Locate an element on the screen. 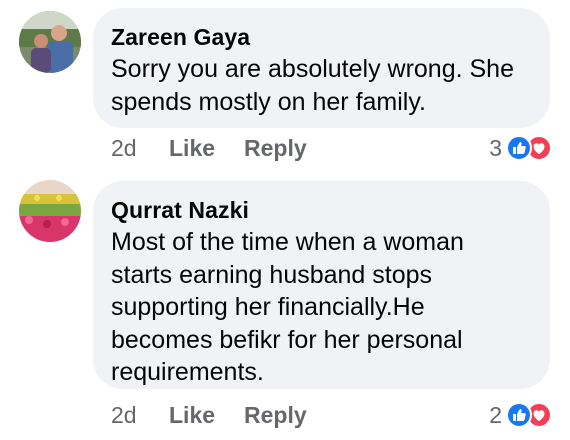  reaction-count: 3 is located at coordinates (495, 148).